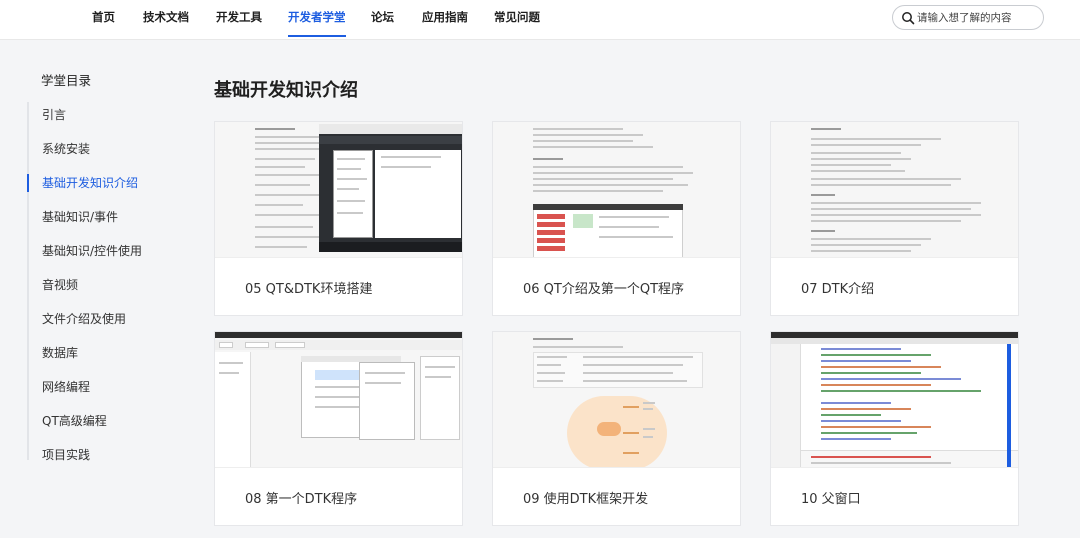  What do you see at coordinates (112, 183) in the screenshot?
I see `sidebar-item-basic-dev-knowledge: 基础开发知识介绍` at bounding box center [112, 183].